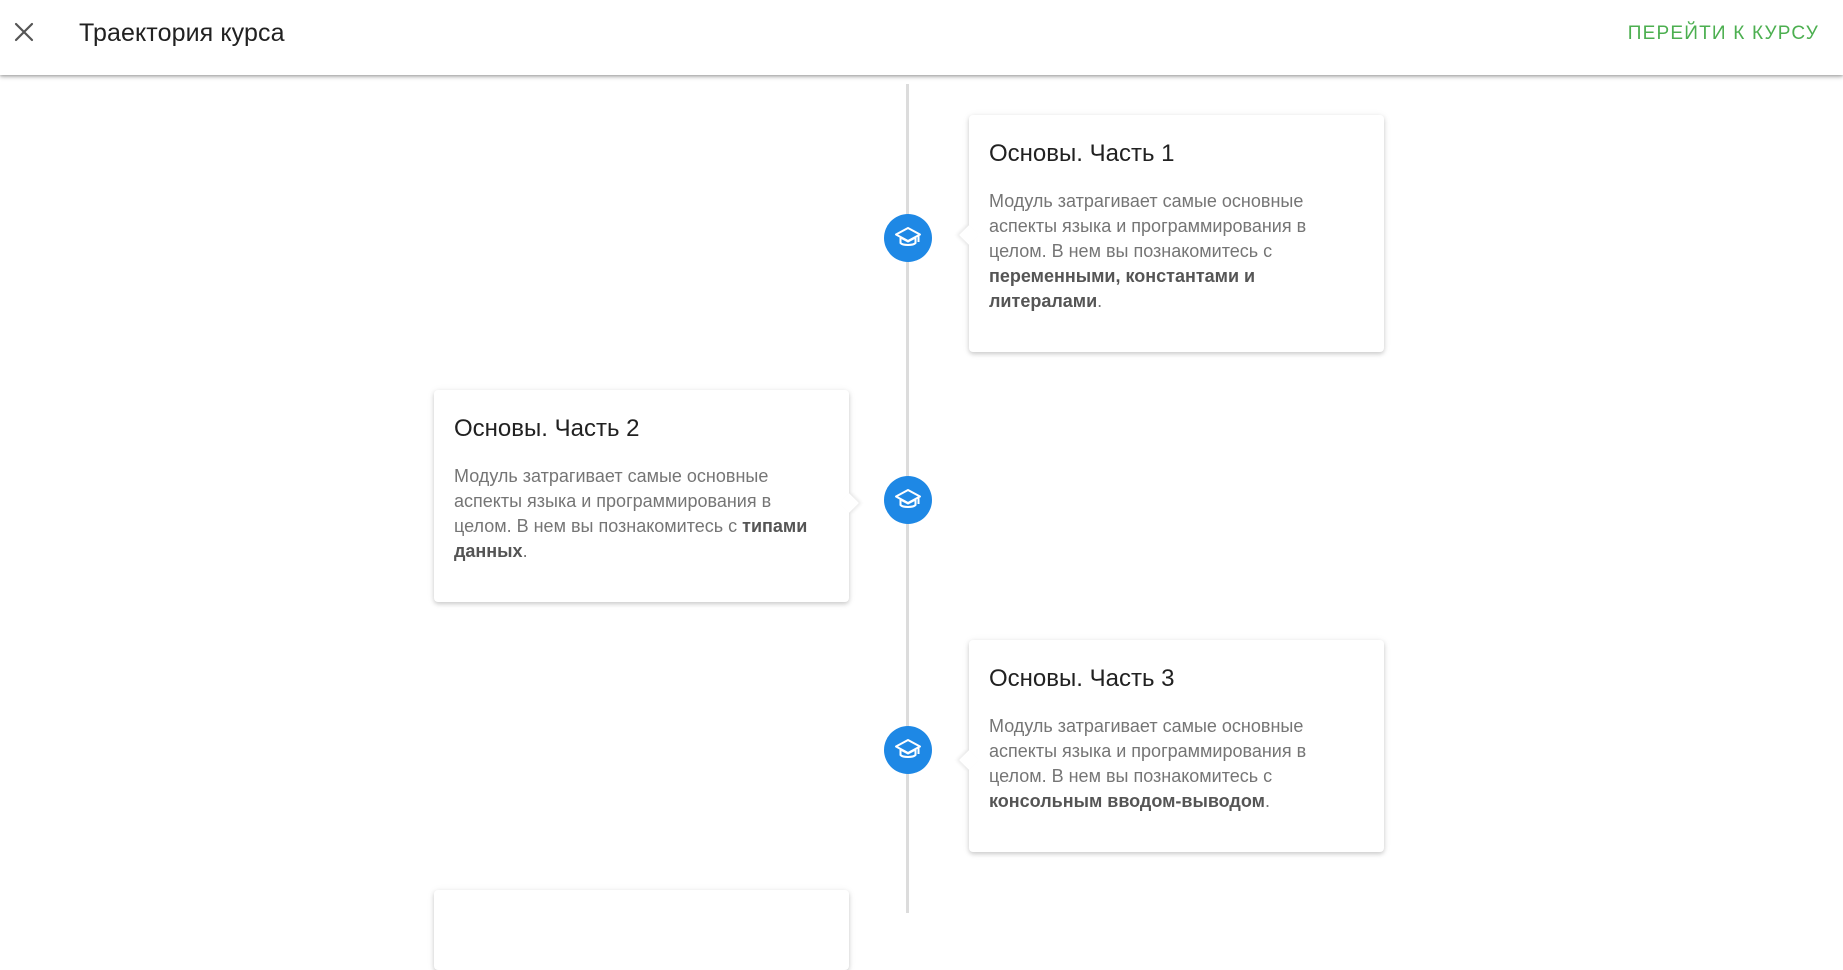  What do you see at coordinates (547, 428) in the screenshot?
I see `module-title: Основы. Часть 2` at bounding box center [547, 428].